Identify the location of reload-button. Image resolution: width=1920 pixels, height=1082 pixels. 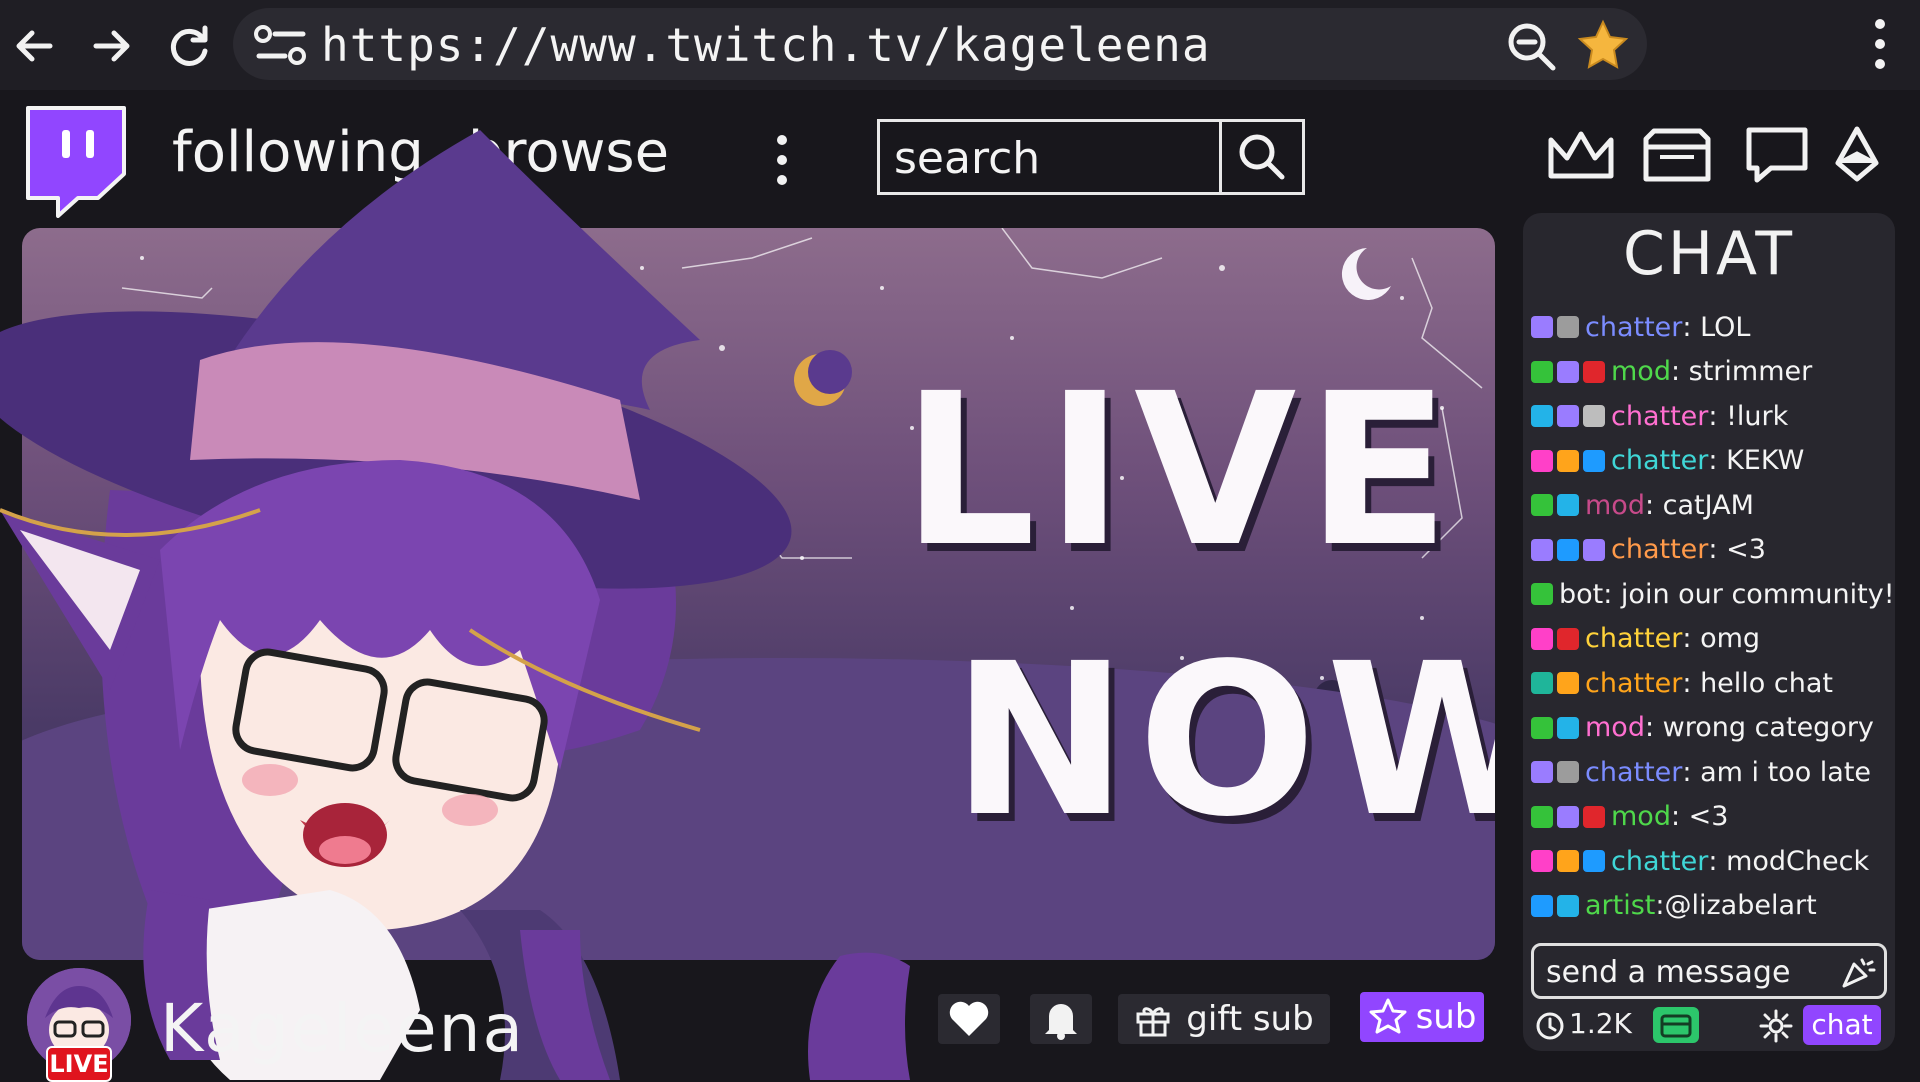
(189, 46).